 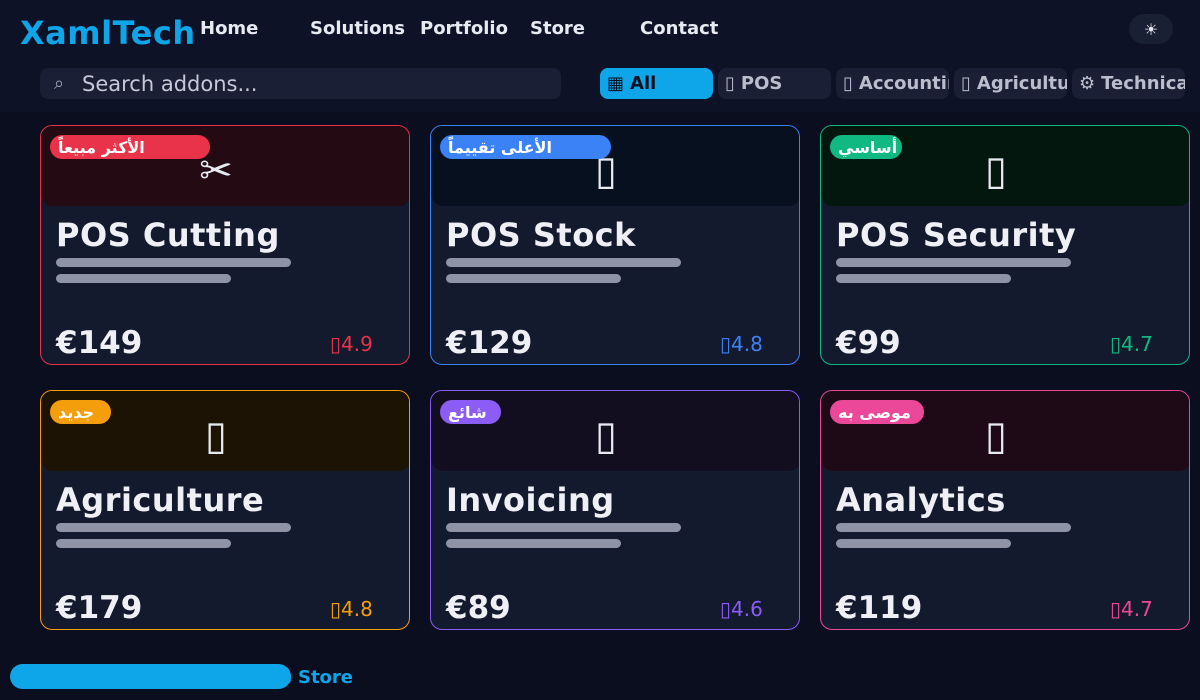 What do you see at coordinates (470, 412) in the screenshot?
I see `badge-popular: شائع` at bounding box center [470, 412].